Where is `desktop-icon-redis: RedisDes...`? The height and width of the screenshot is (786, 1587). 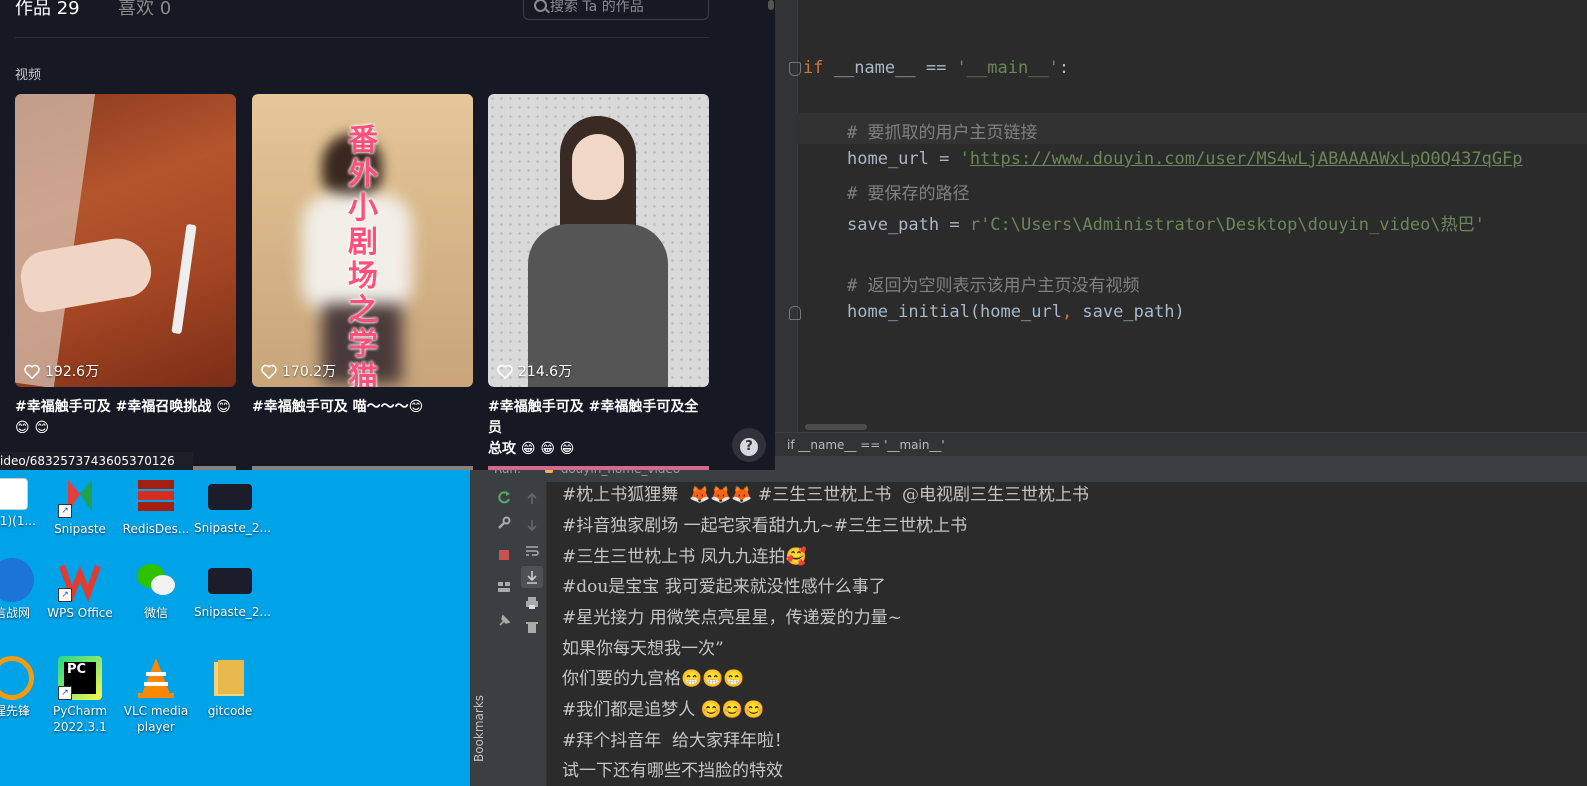 desktop-icon-redis: RedisDes... is located at coordinates (156, 505).